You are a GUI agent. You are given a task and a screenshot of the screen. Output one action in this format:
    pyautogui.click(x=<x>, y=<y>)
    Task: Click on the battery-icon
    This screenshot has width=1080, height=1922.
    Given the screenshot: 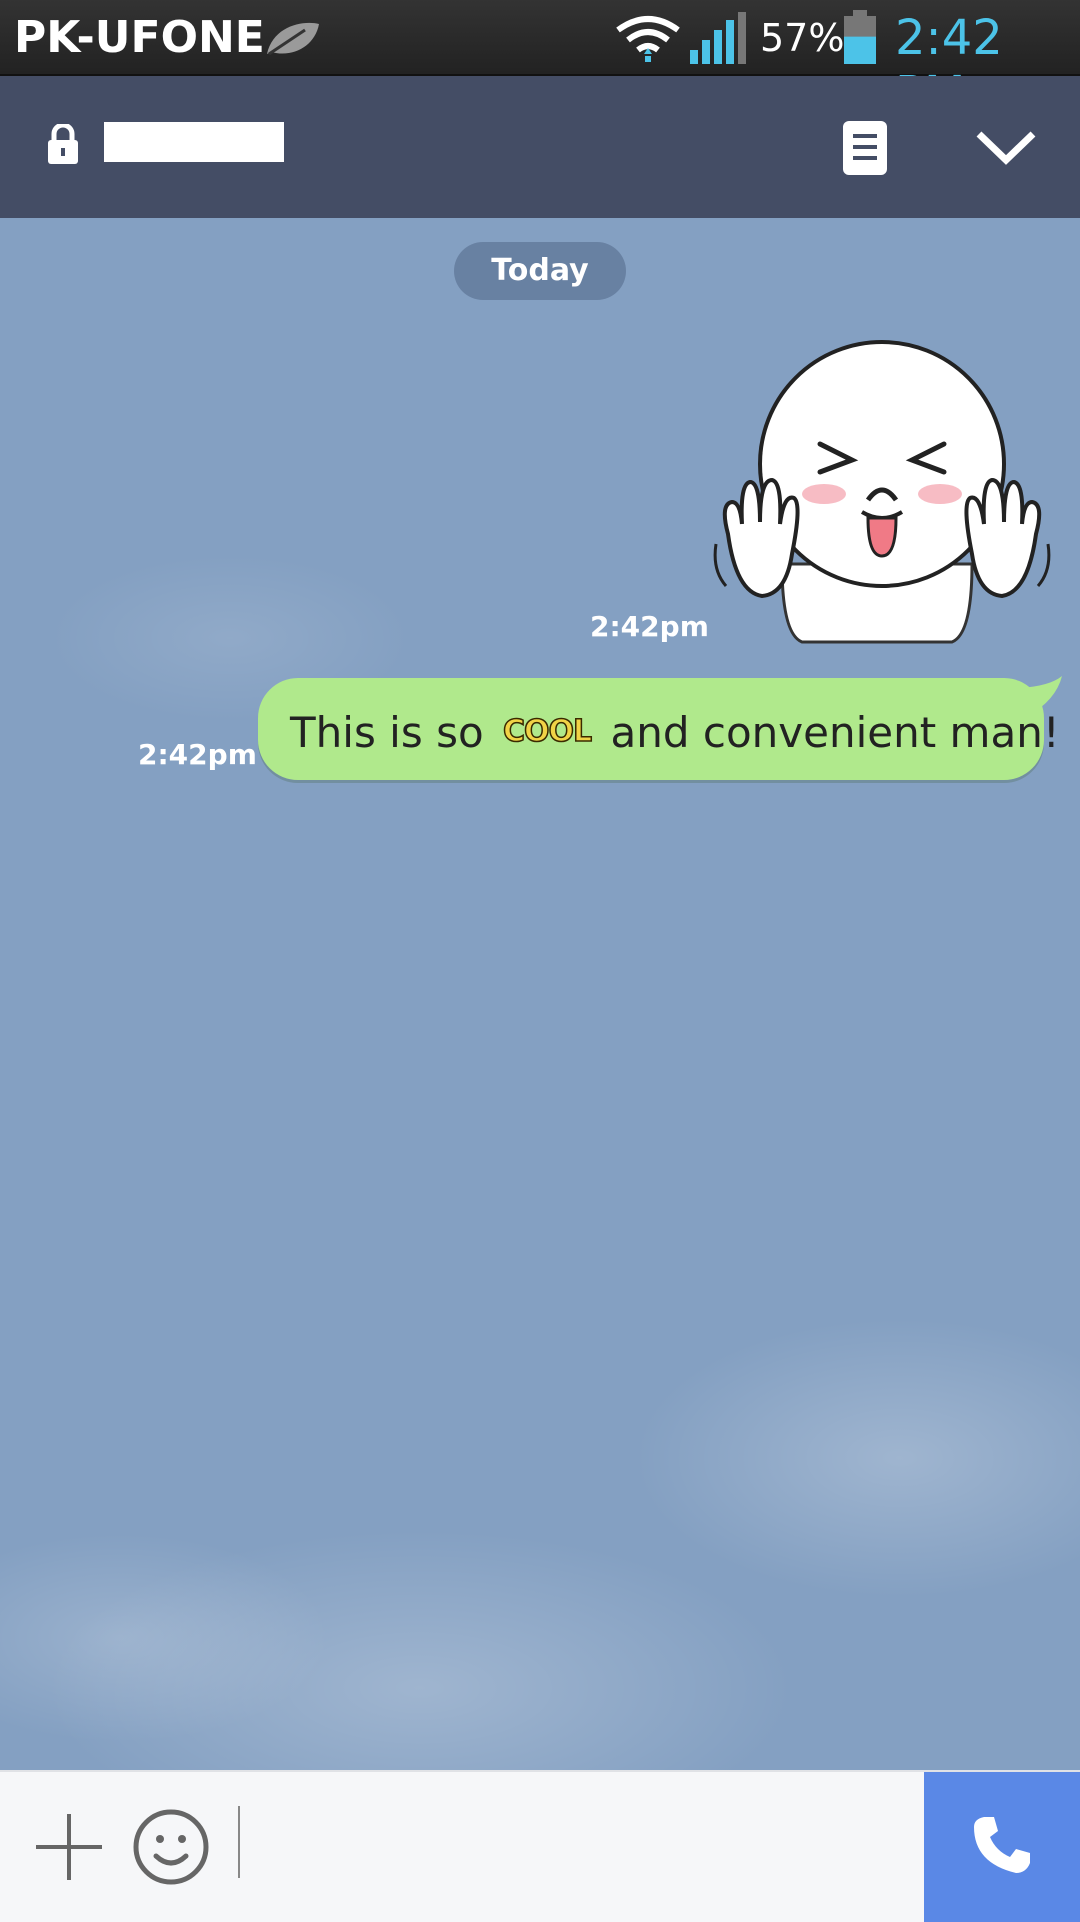 What is the action you would take?
    pyautogui.click(x=860, y=40)
    